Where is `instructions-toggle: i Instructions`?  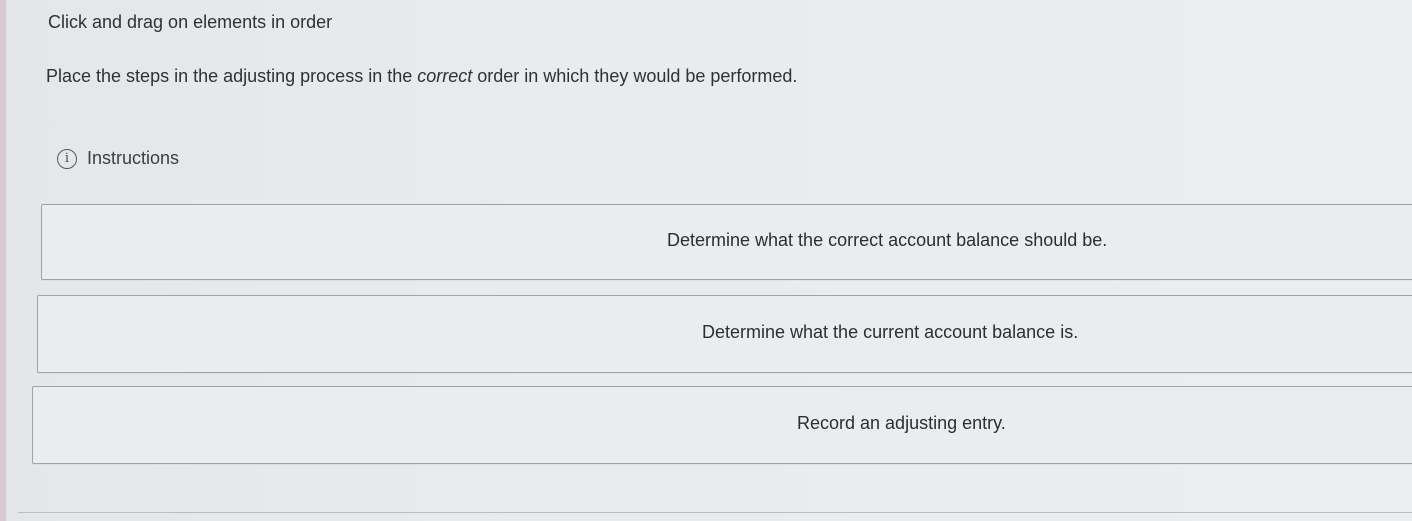 instructions-toggle: i Instructions is located at coordinates (118, 158).